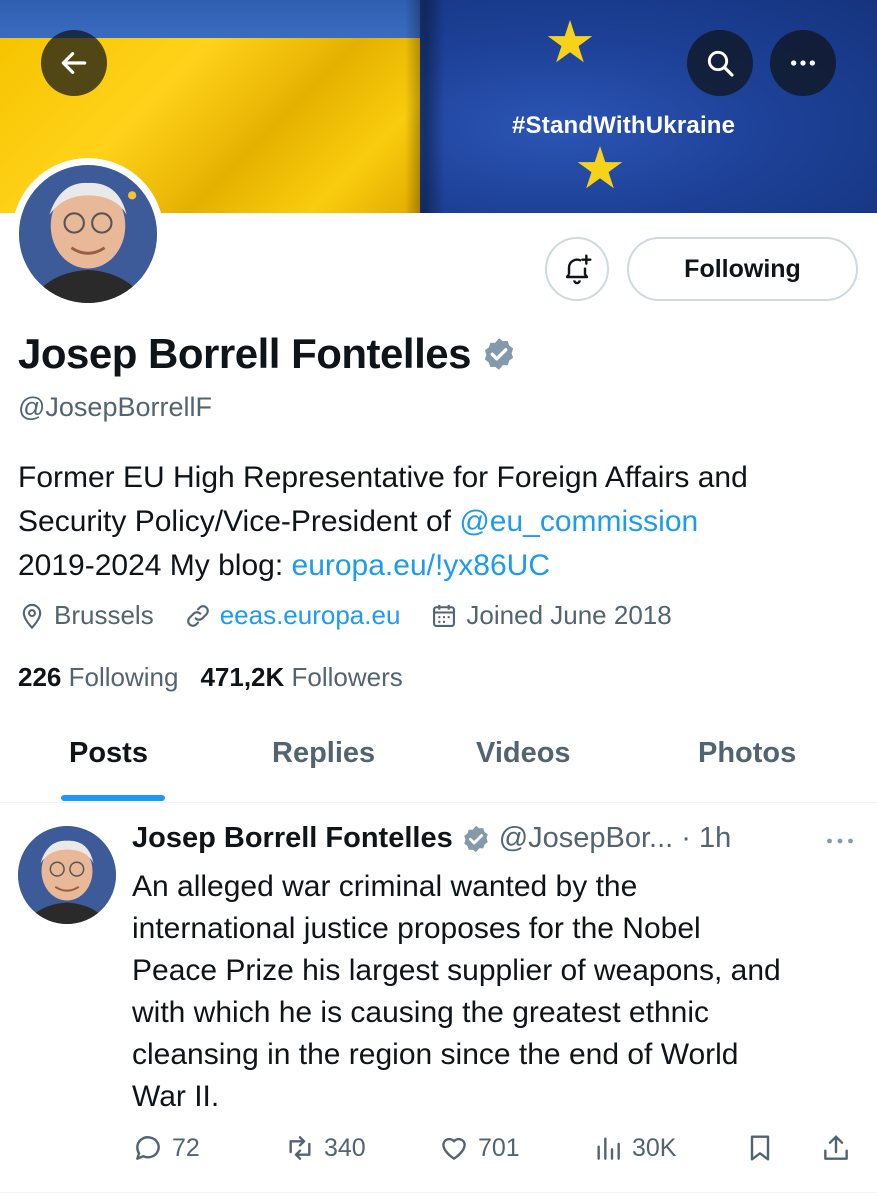  What do you see at coordinates (300, 1148) in the screenshot?
I see `repost-icon` at bounding box center [300, 1148].